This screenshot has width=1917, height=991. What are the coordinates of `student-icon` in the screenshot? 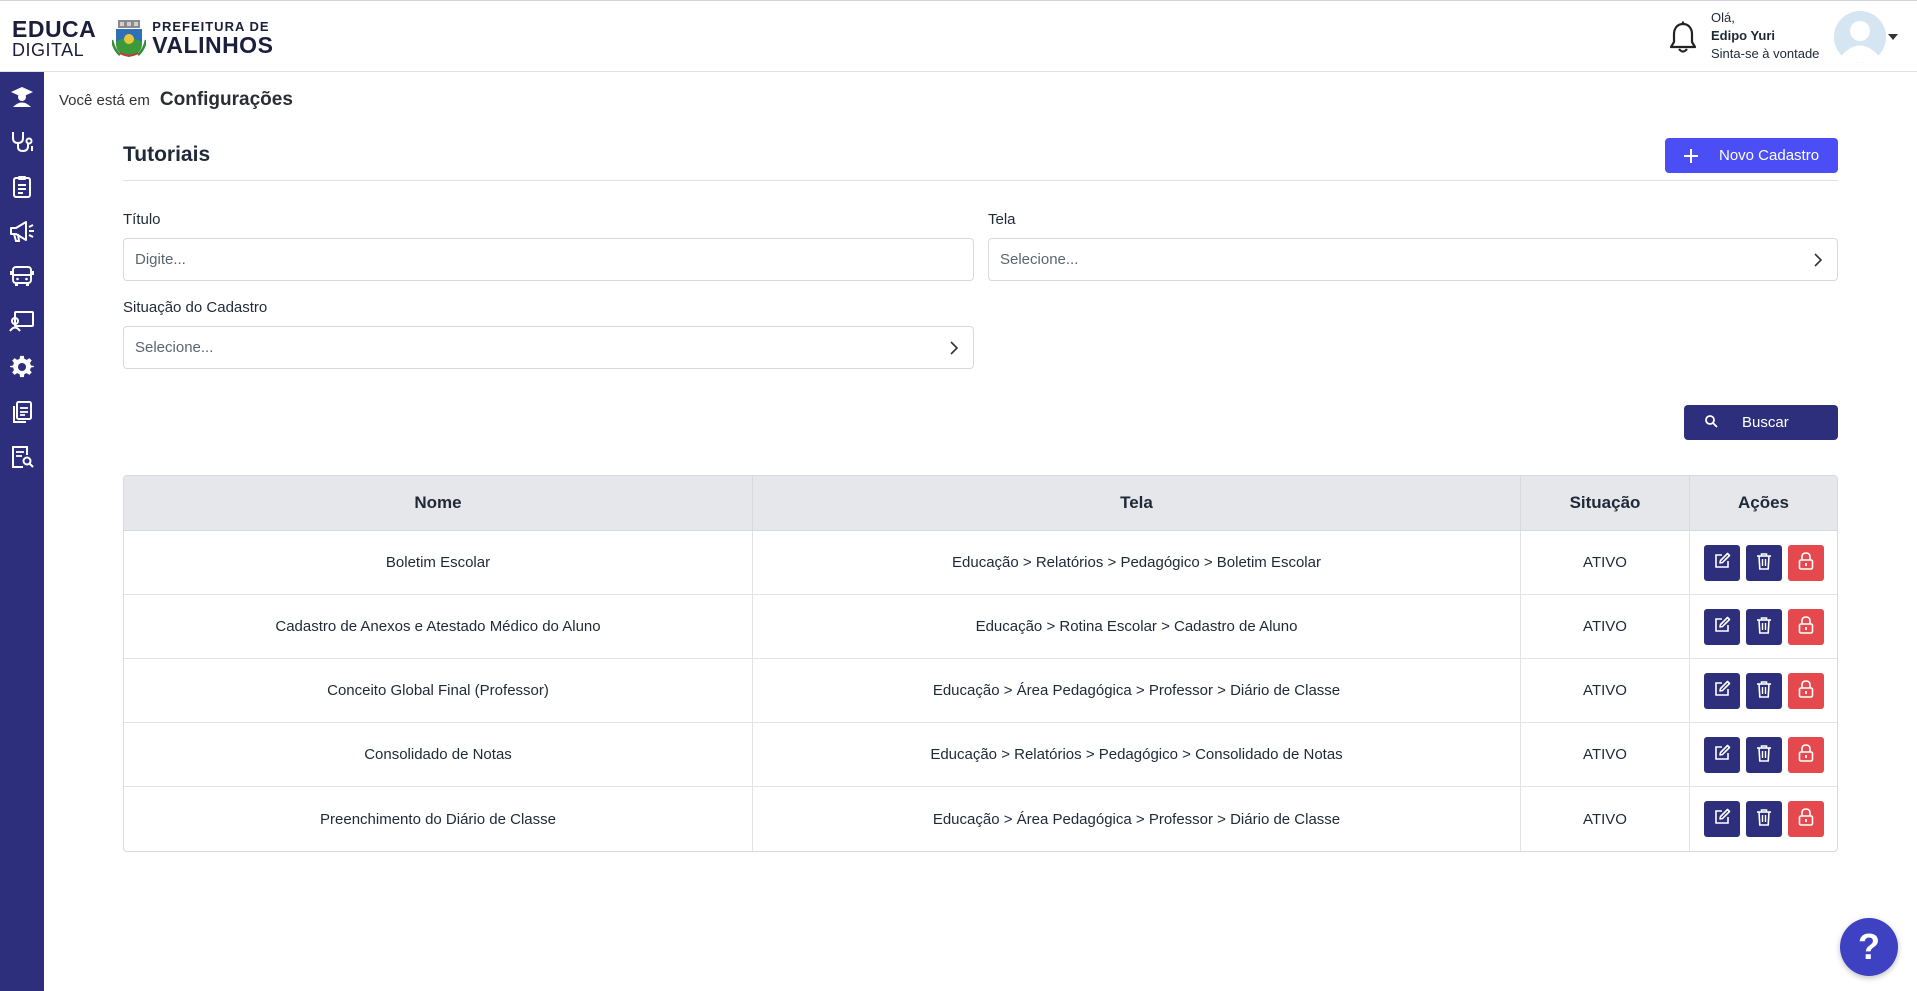 It's located at (22, 96).